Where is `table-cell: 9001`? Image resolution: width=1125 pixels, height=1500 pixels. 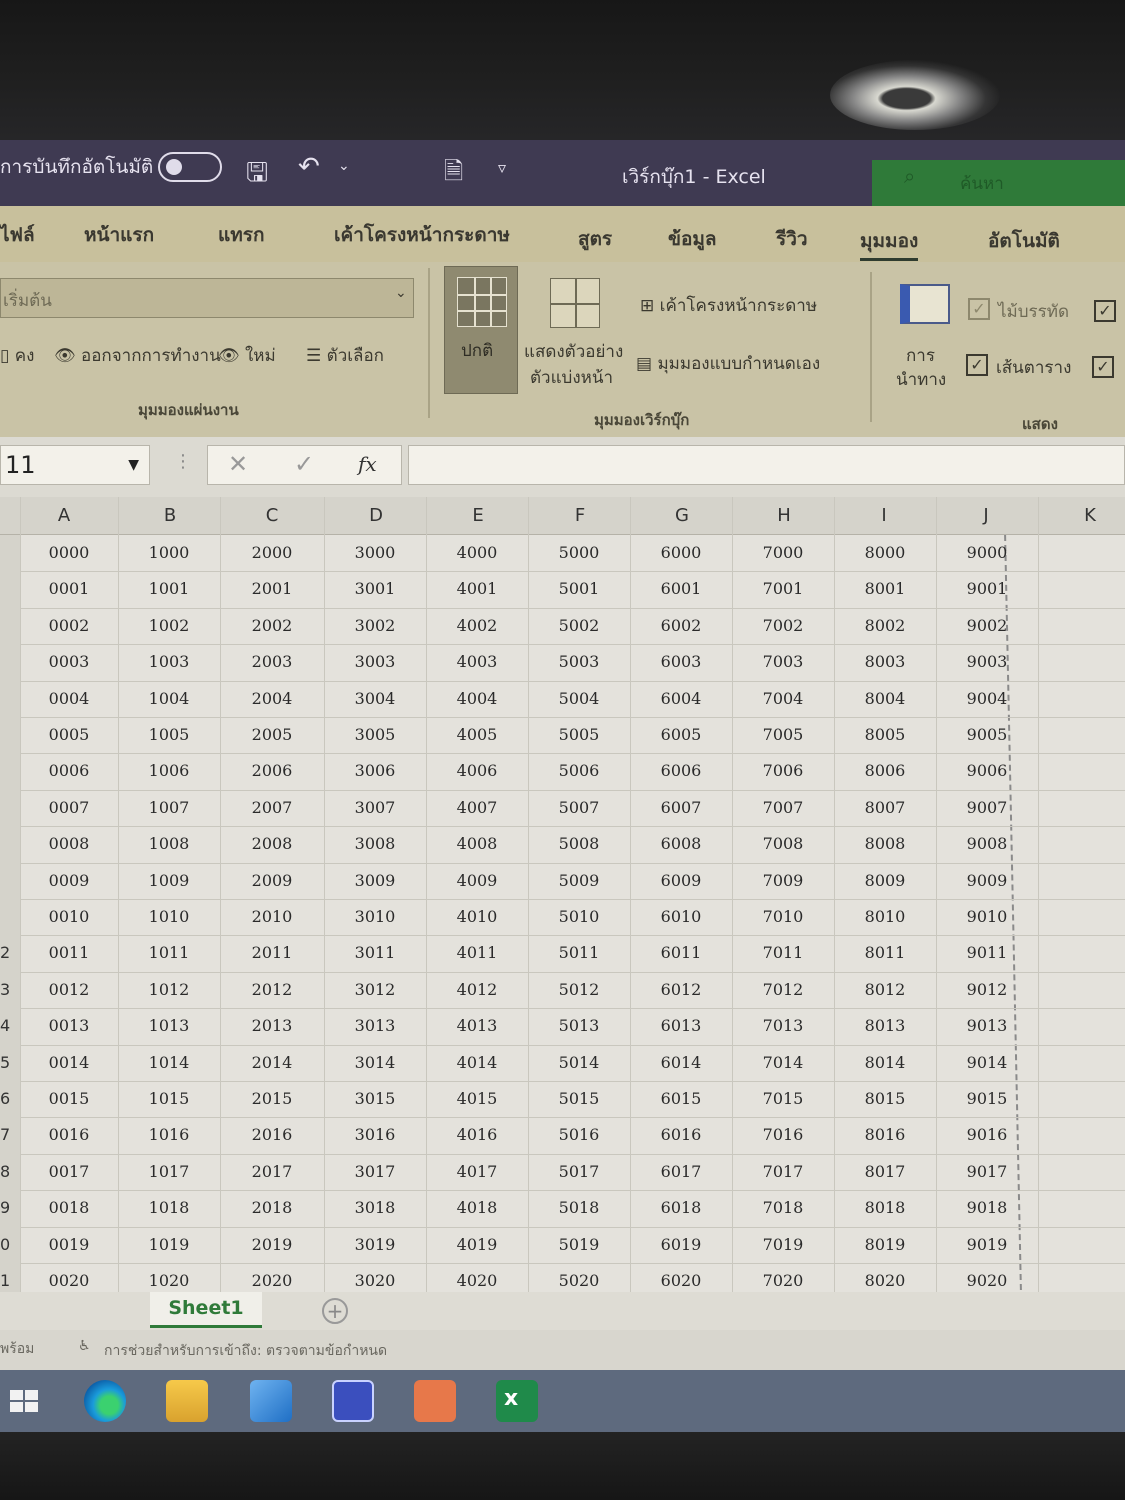
table-cell: 9001 is located at coordinates (987, 588).